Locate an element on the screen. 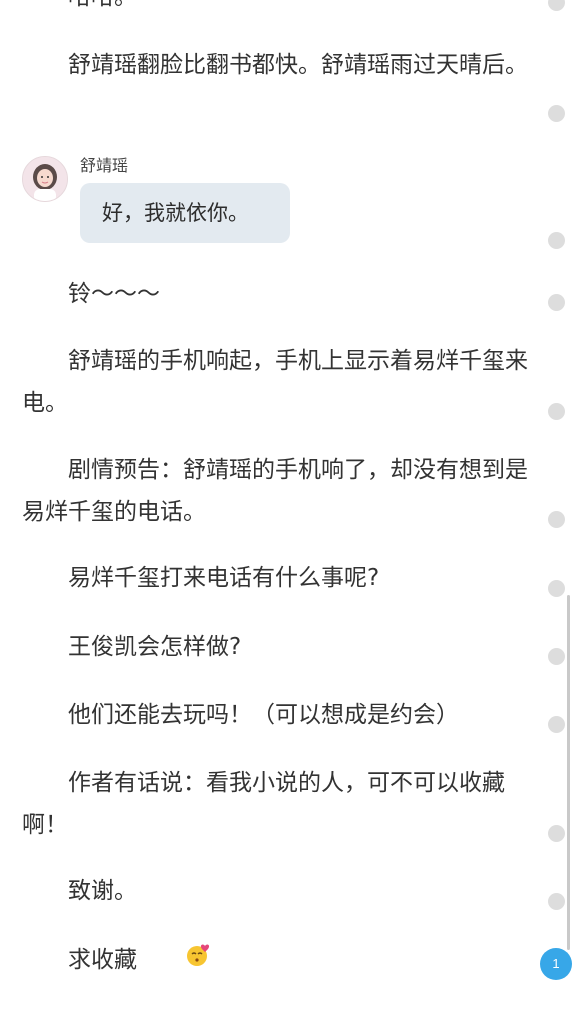 Image resolution: width=576 pixels, height=1024 pixels. scrollbar is located at coordinates (568, 772).